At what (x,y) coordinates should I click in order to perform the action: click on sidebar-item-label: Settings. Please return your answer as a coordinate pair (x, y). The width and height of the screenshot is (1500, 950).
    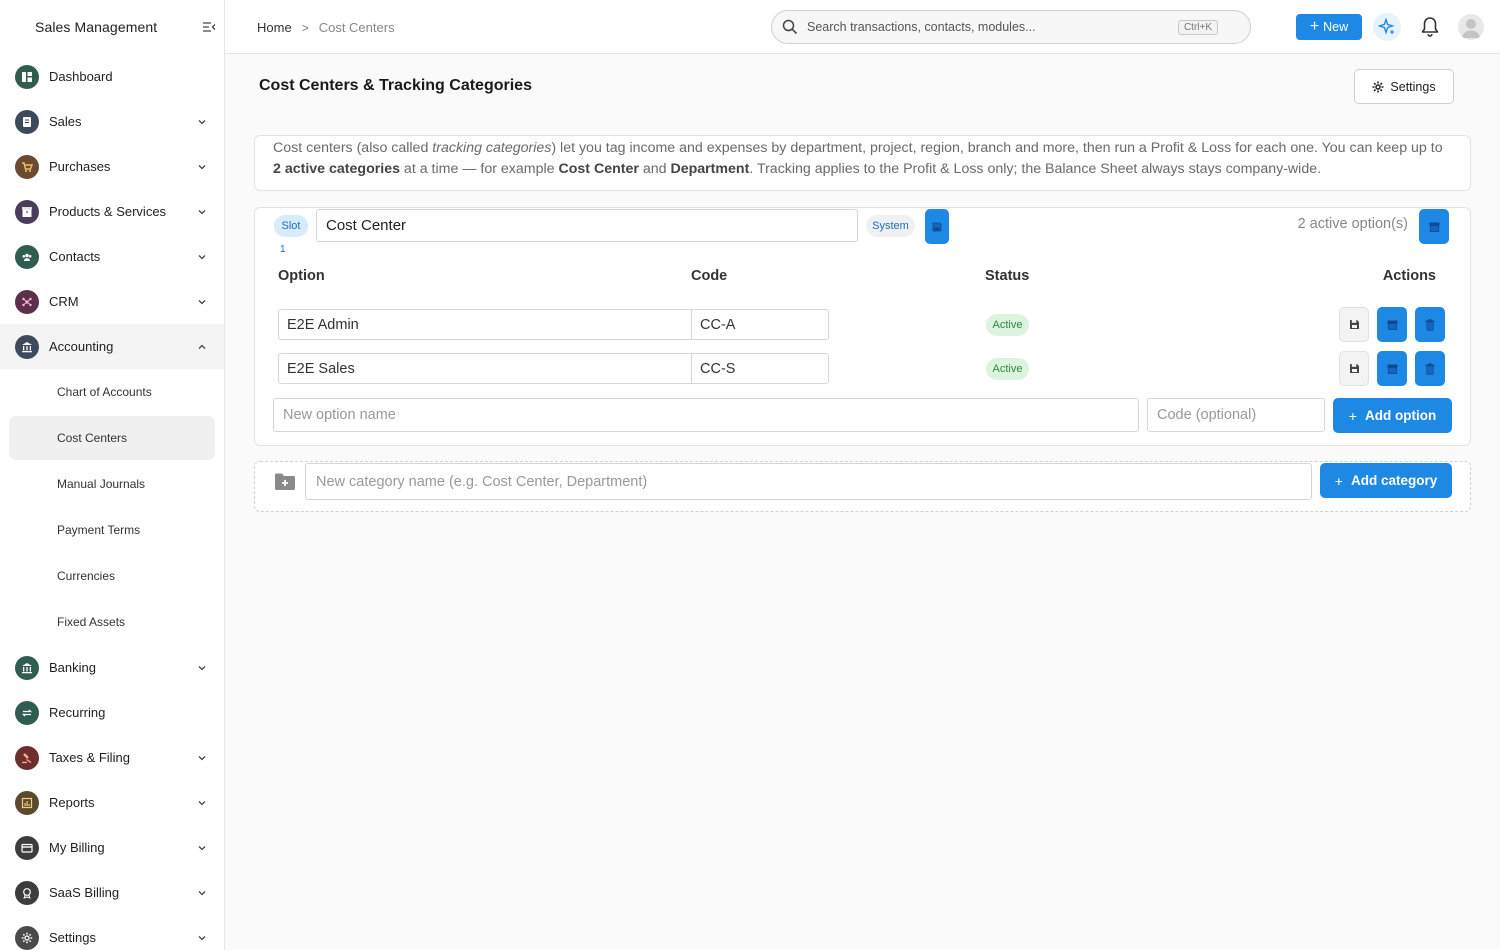
    Looking at the image, I should click on (72, 937).